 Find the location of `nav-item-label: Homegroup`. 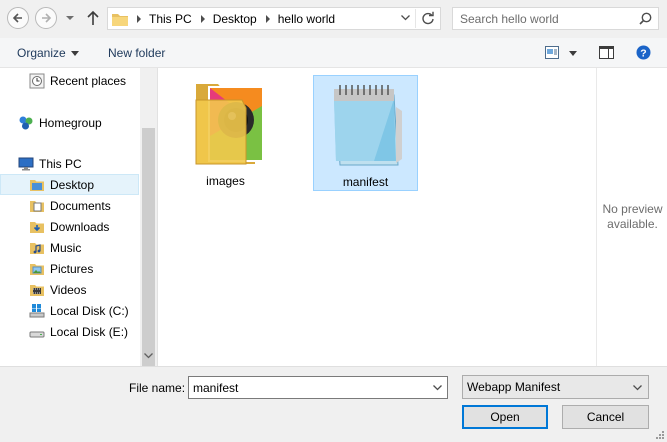

nav-item-label: Homegroup is located at coordinates (70, 122).